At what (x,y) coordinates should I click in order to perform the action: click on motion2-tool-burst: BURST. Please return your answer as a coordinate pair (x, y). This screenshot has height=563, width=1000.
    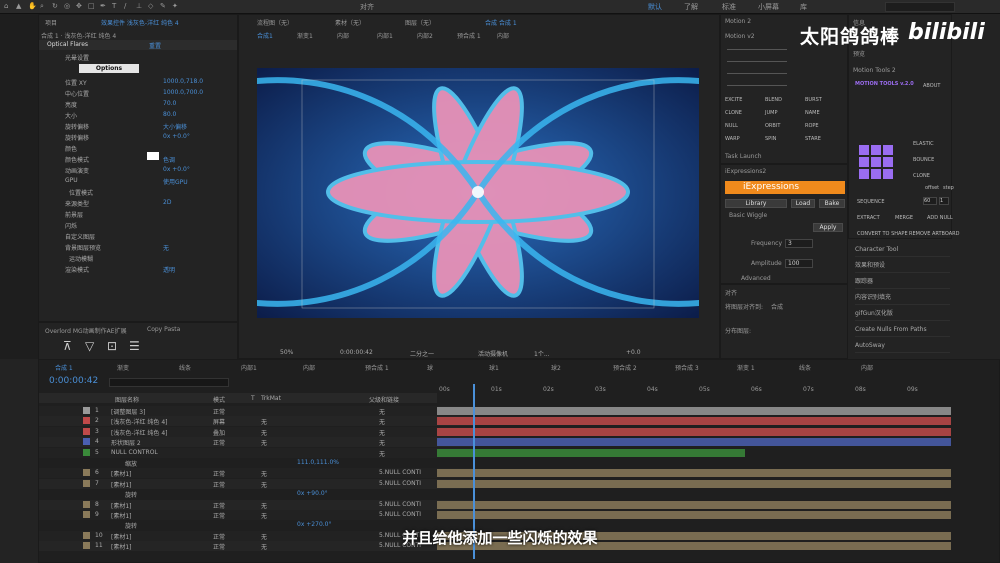
    Looking at the image, I should click on (813, 100).